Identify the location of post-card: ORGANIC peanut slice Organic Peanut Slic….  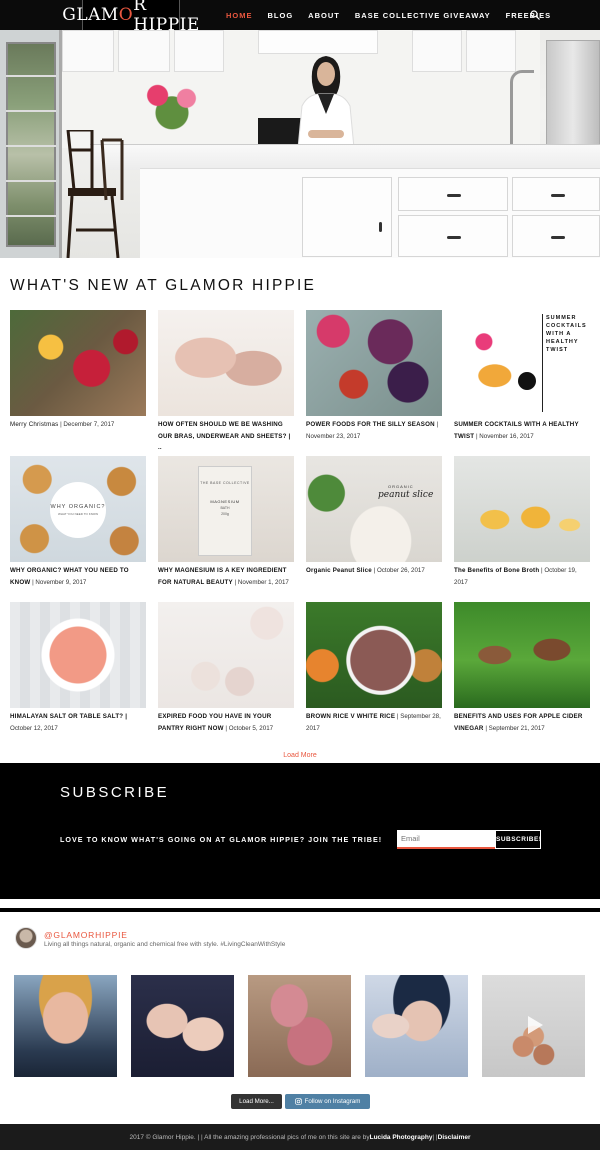
(374, 516).